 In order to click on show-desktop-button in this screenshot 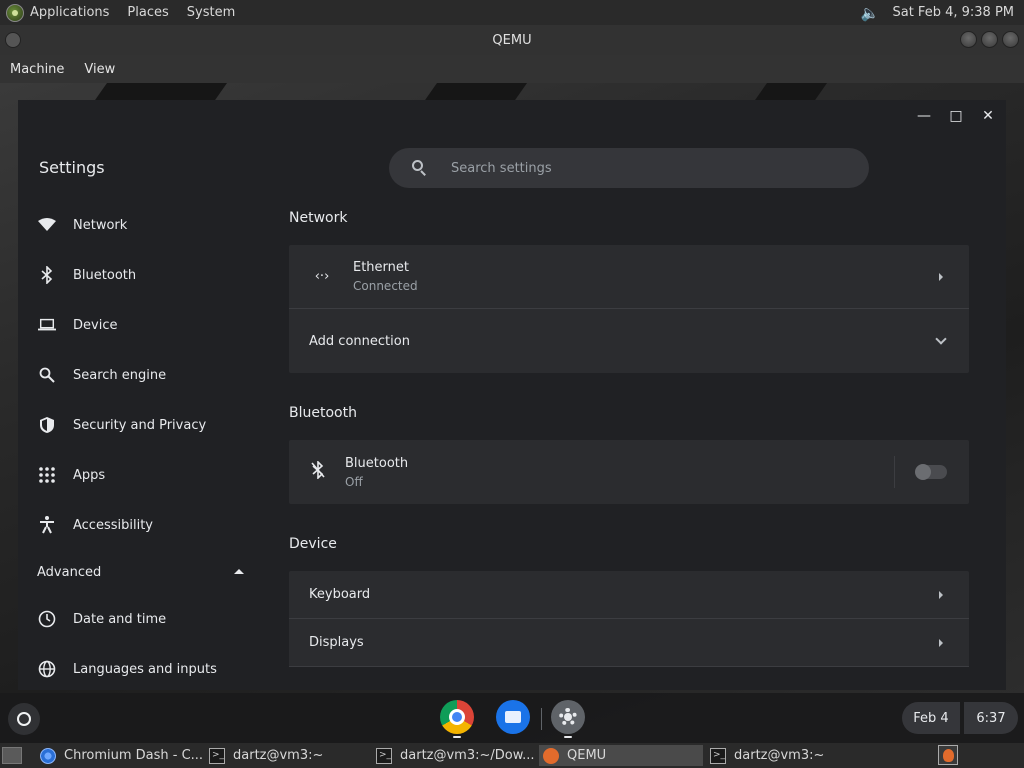, I will do `click(12, 755)`.